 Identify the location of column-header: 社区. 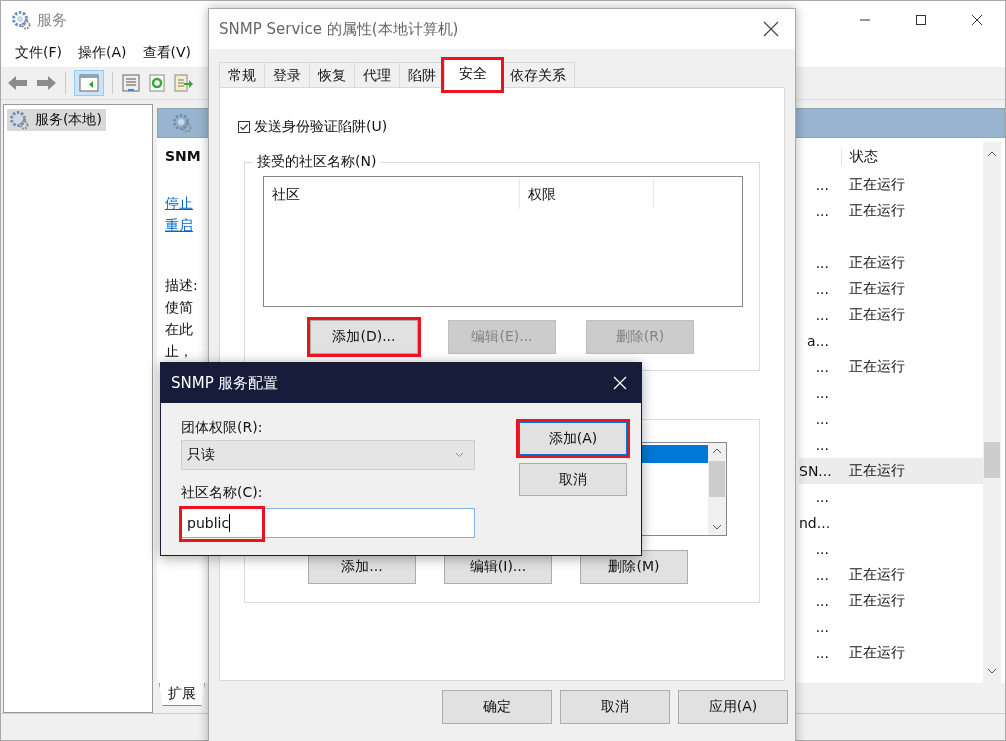
(392, 194).